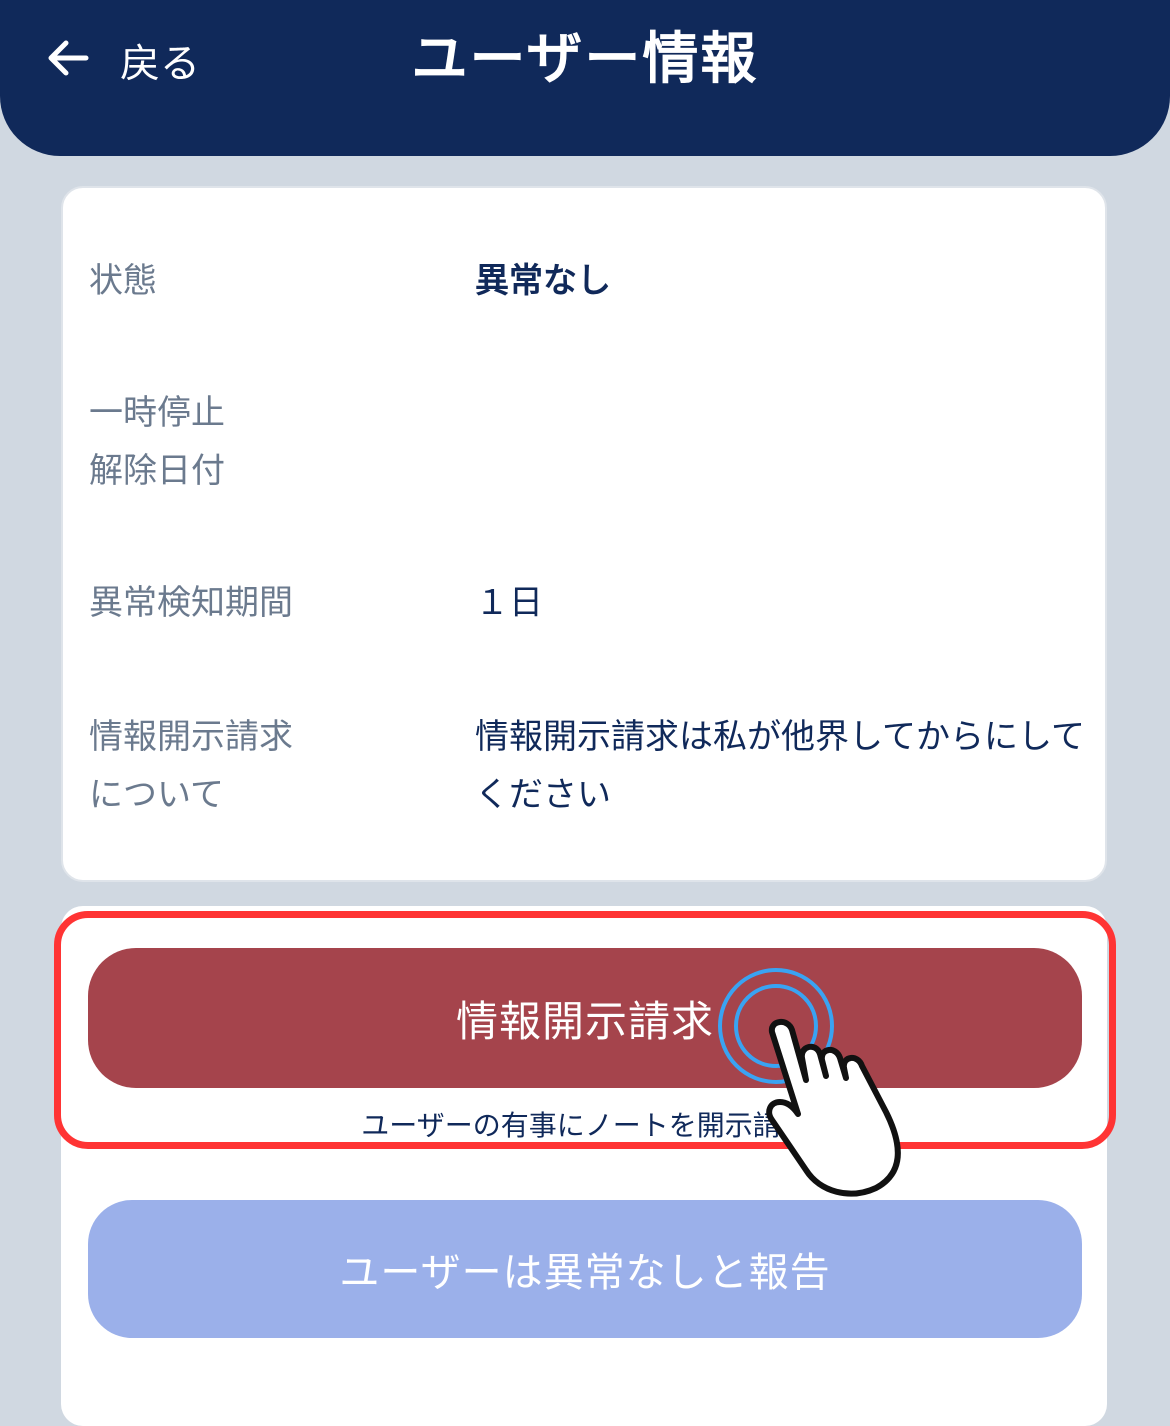 This screenshot has height=1426, width=1170. What do you see at coordinates (585, 59) in the screenshot?
I see `page-title: ユーザー情報` at bounding box center [585, 59].